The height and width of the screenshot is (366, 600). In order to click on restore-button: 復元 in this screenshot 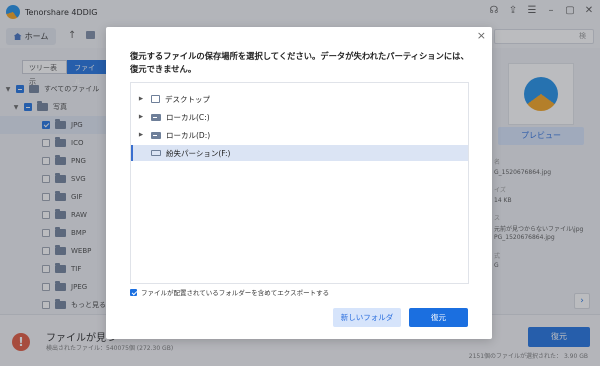, I will do `click(438, 317)`.